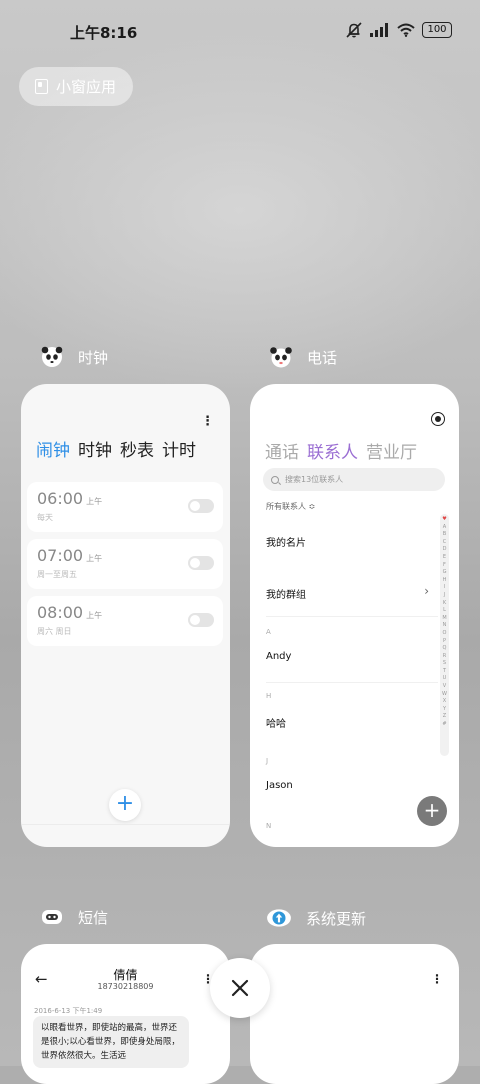  I want to click on index-letter: E, so click(444, 556).